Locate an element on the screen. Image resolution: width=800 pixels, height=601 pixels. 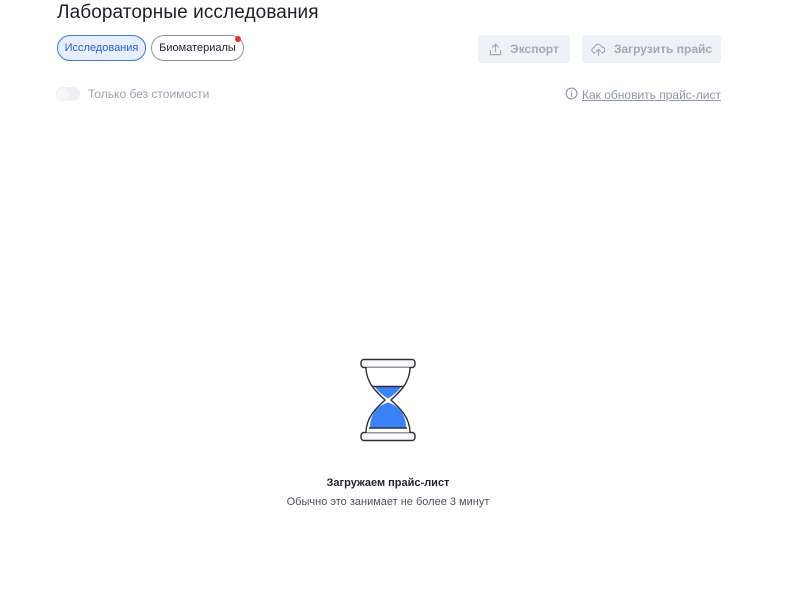
cloud-upload-icon is located at coordinates (598, 49).